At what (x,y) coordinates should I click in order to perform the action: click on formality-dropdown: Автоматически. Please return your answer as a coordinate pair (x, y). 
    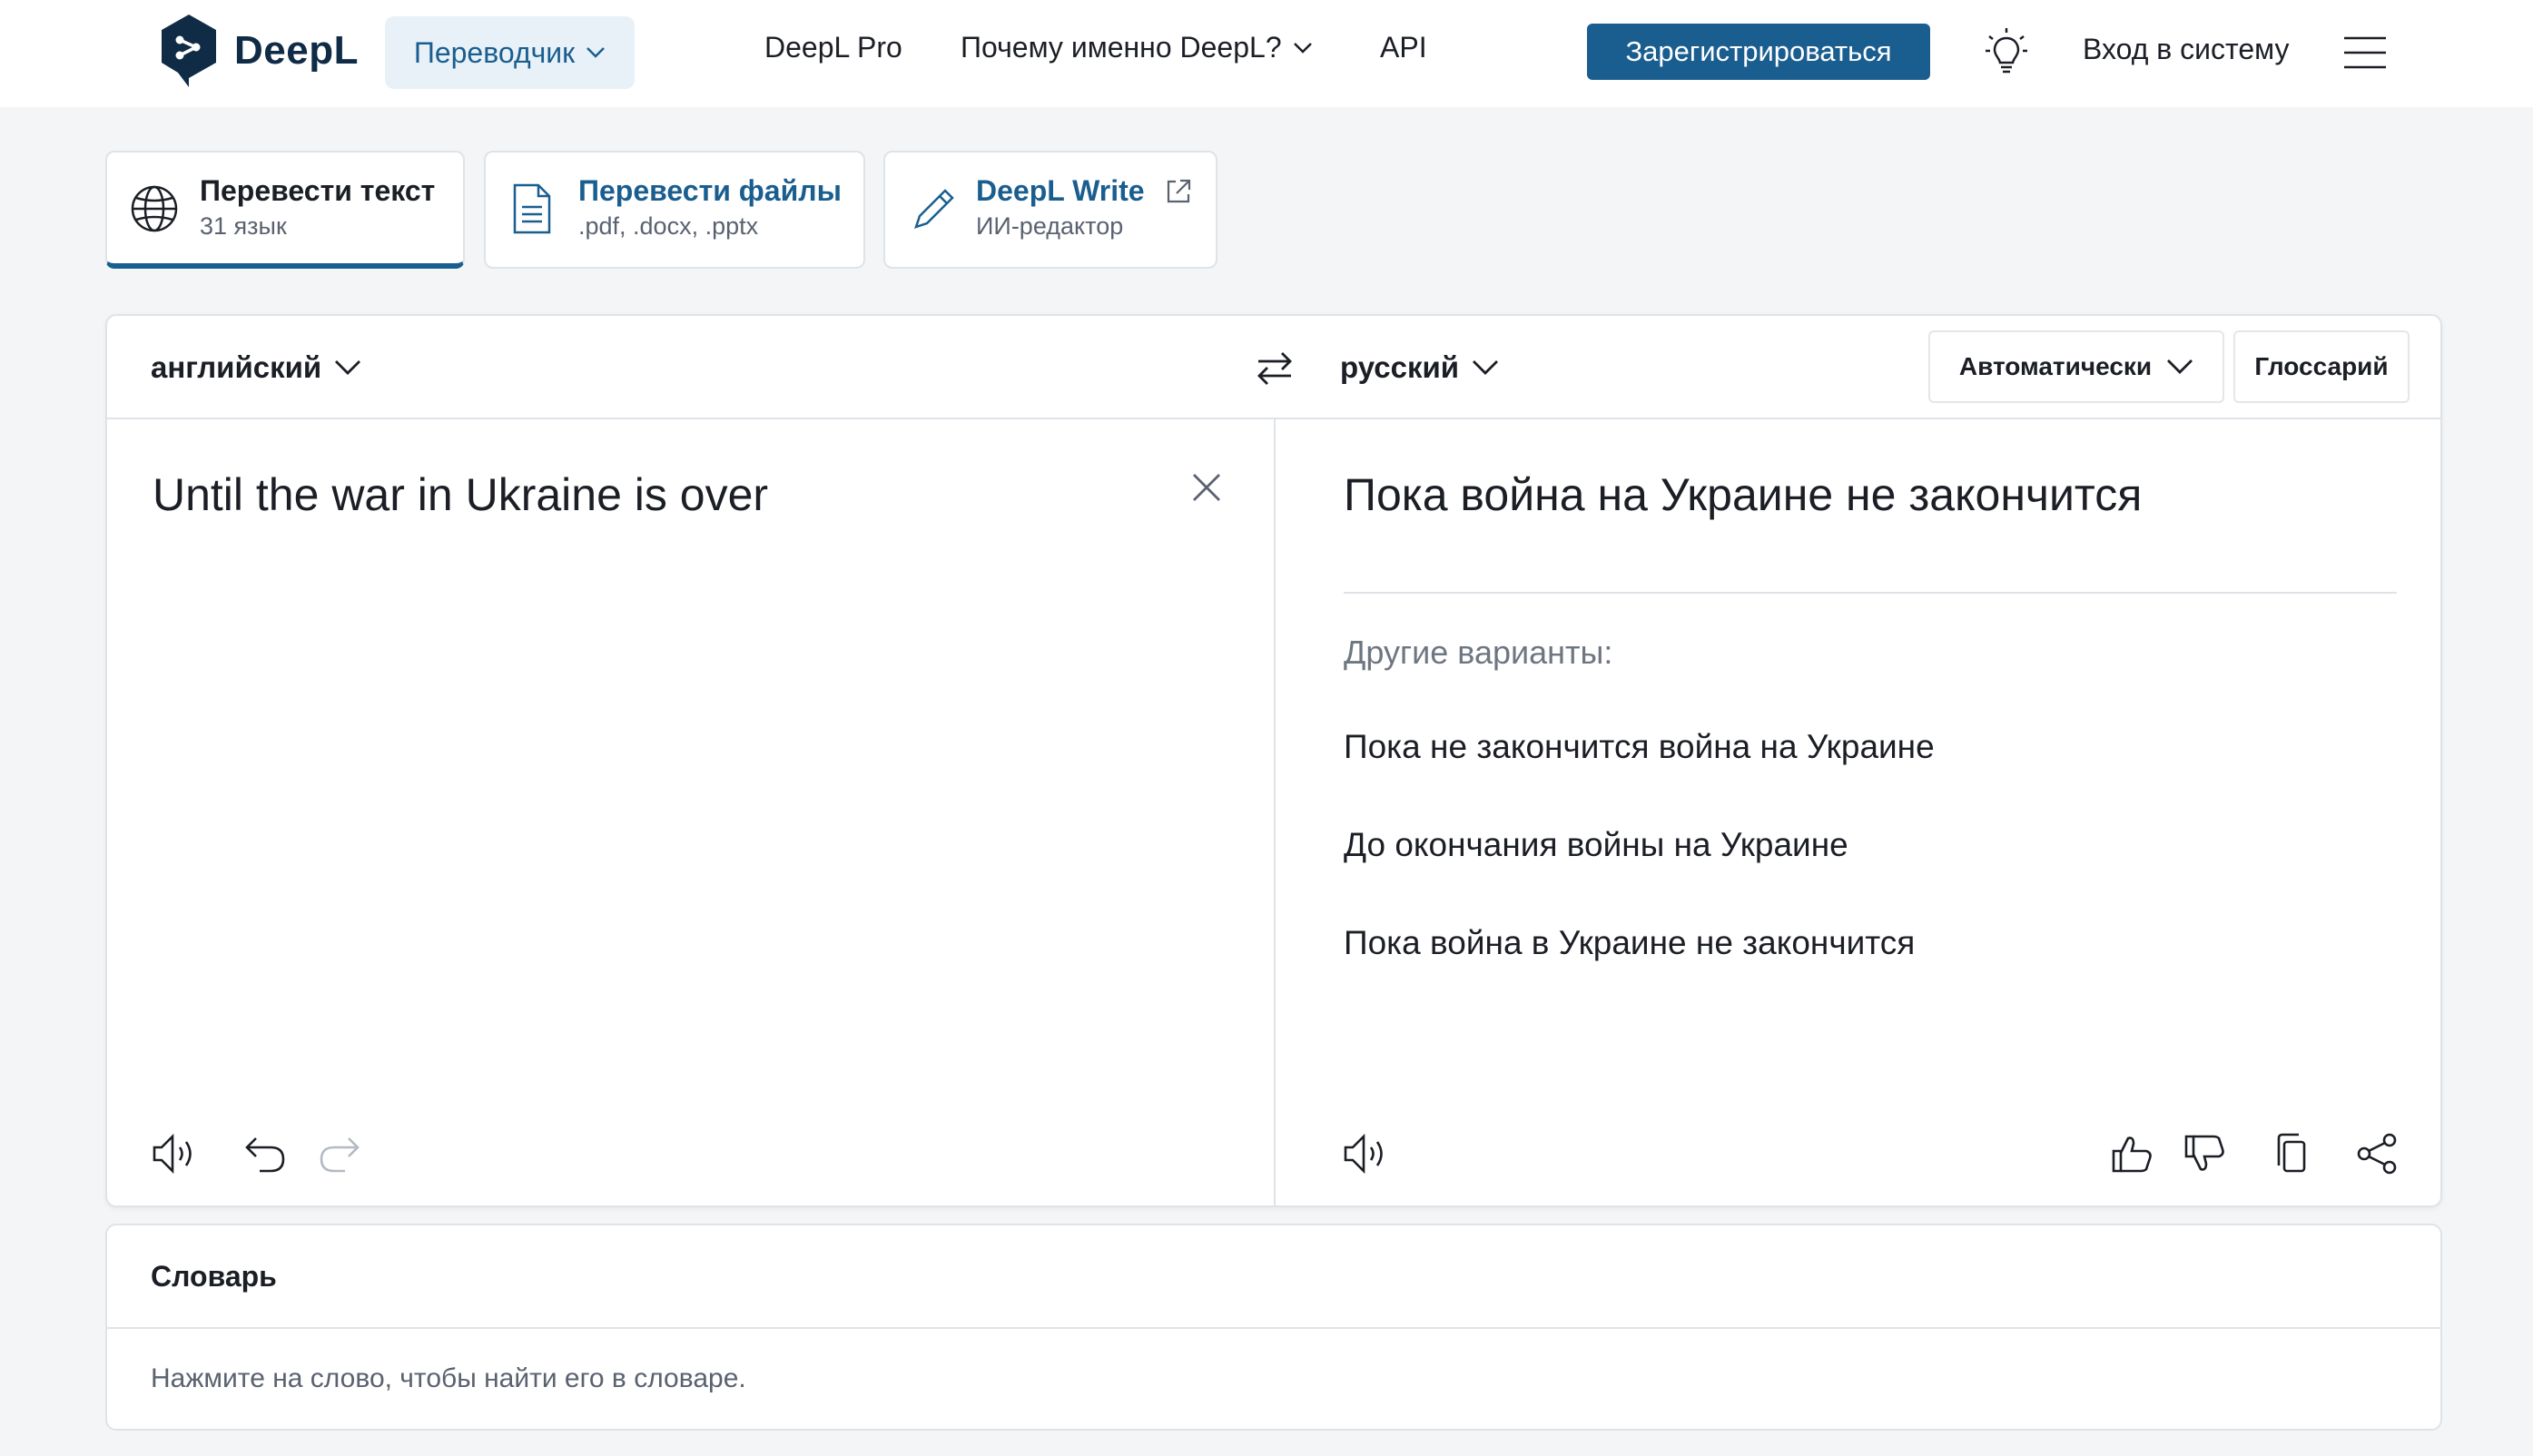
    Looking at the image, I should click on (2076, 367).